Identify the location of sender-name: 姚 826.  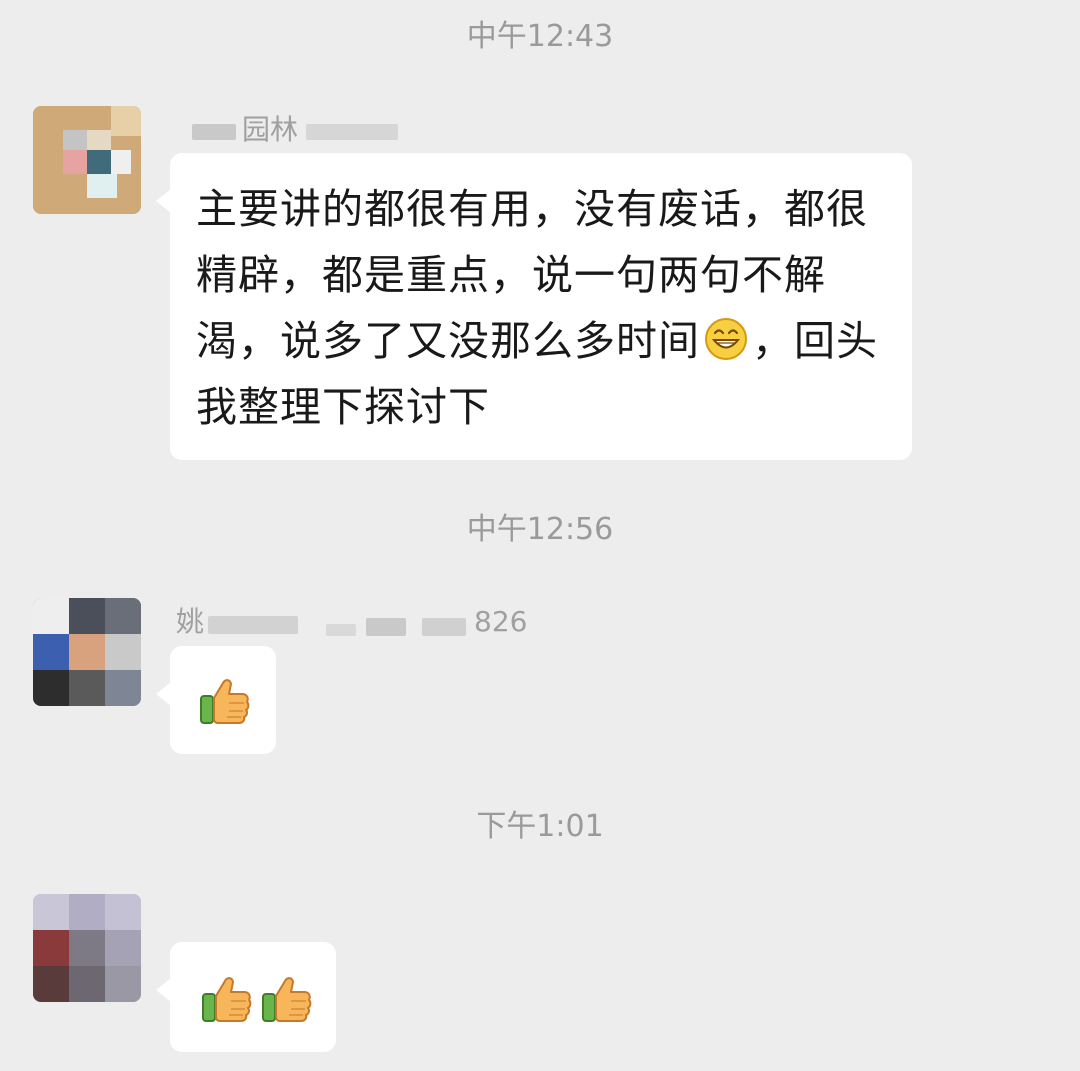
(352, 621).